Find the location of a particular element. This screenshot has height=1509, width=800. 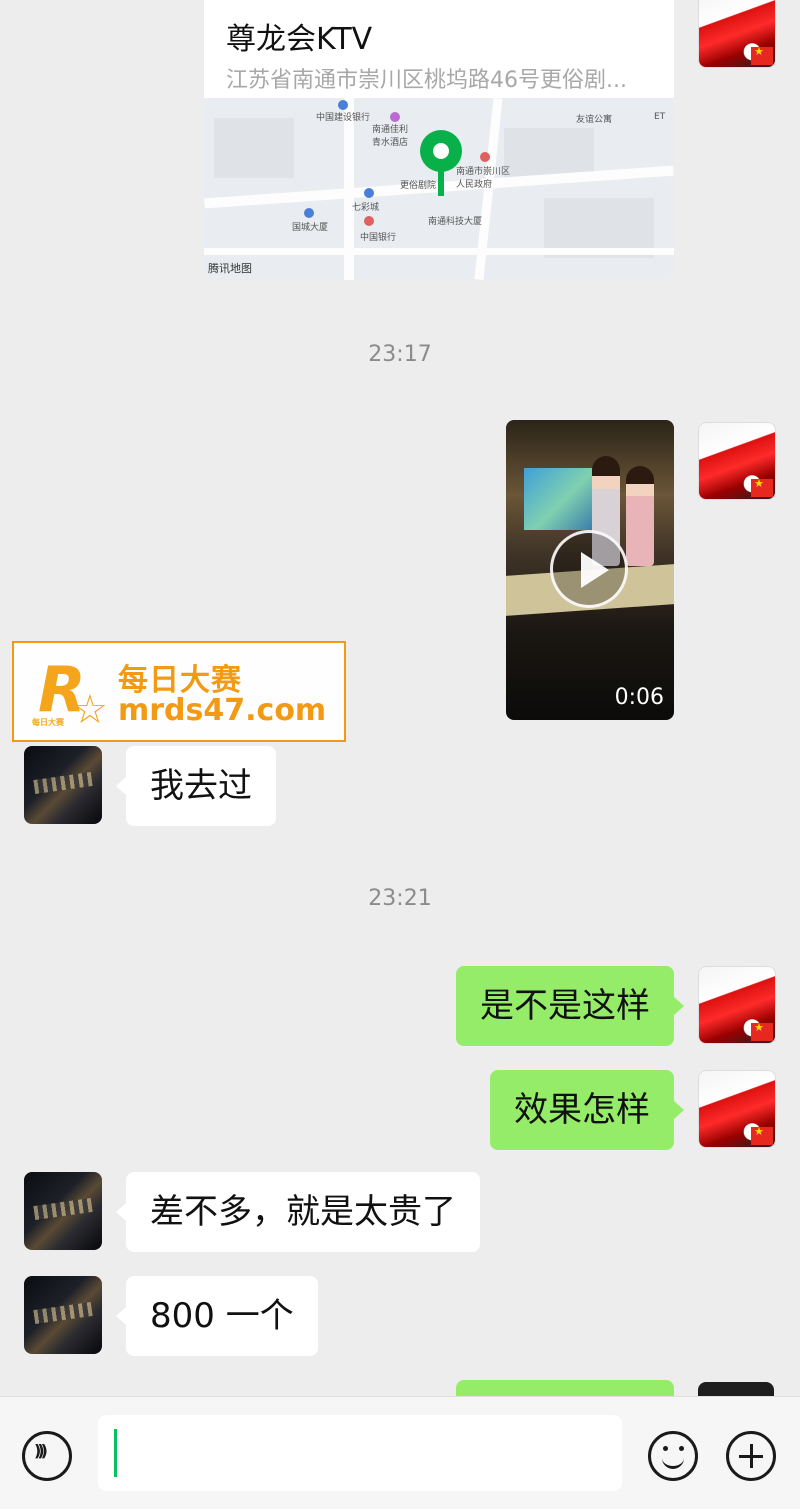

location-name: 尊龙会KTV is located at coordinates (299, 39).